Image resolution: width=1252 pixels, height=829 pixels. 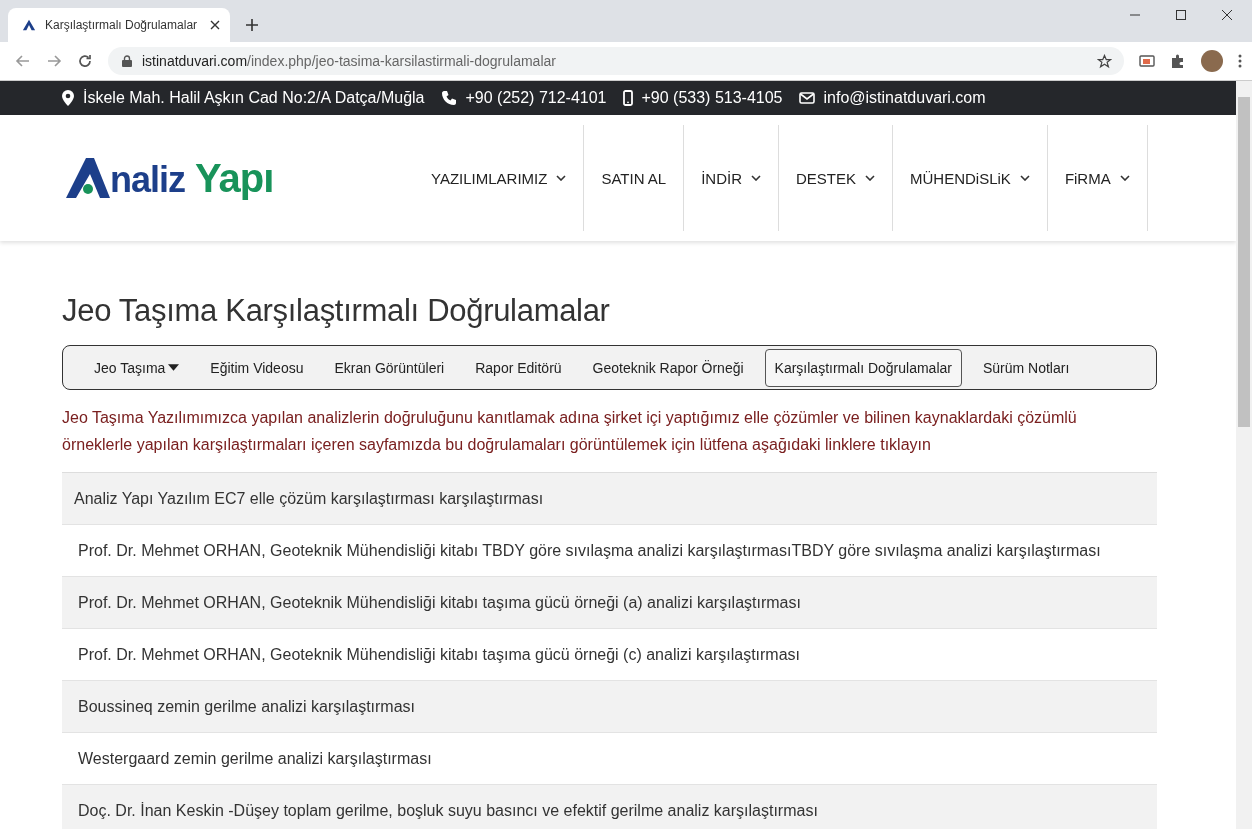 I want to click on envelope-icon, so click(x=806, y=98).